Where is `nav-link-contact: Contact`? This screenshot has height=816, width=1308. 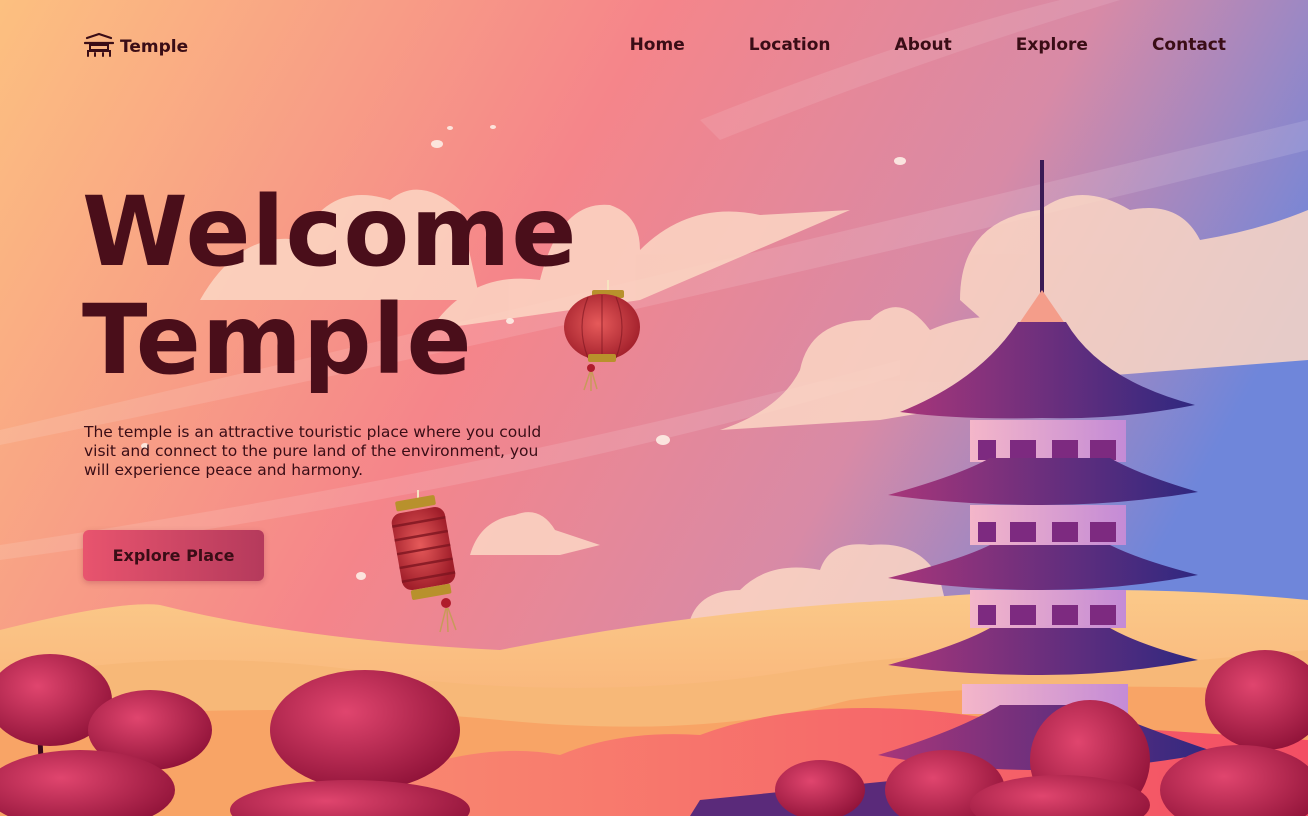
nav-link-contact: Contact is located at coordinates (1189, 45).